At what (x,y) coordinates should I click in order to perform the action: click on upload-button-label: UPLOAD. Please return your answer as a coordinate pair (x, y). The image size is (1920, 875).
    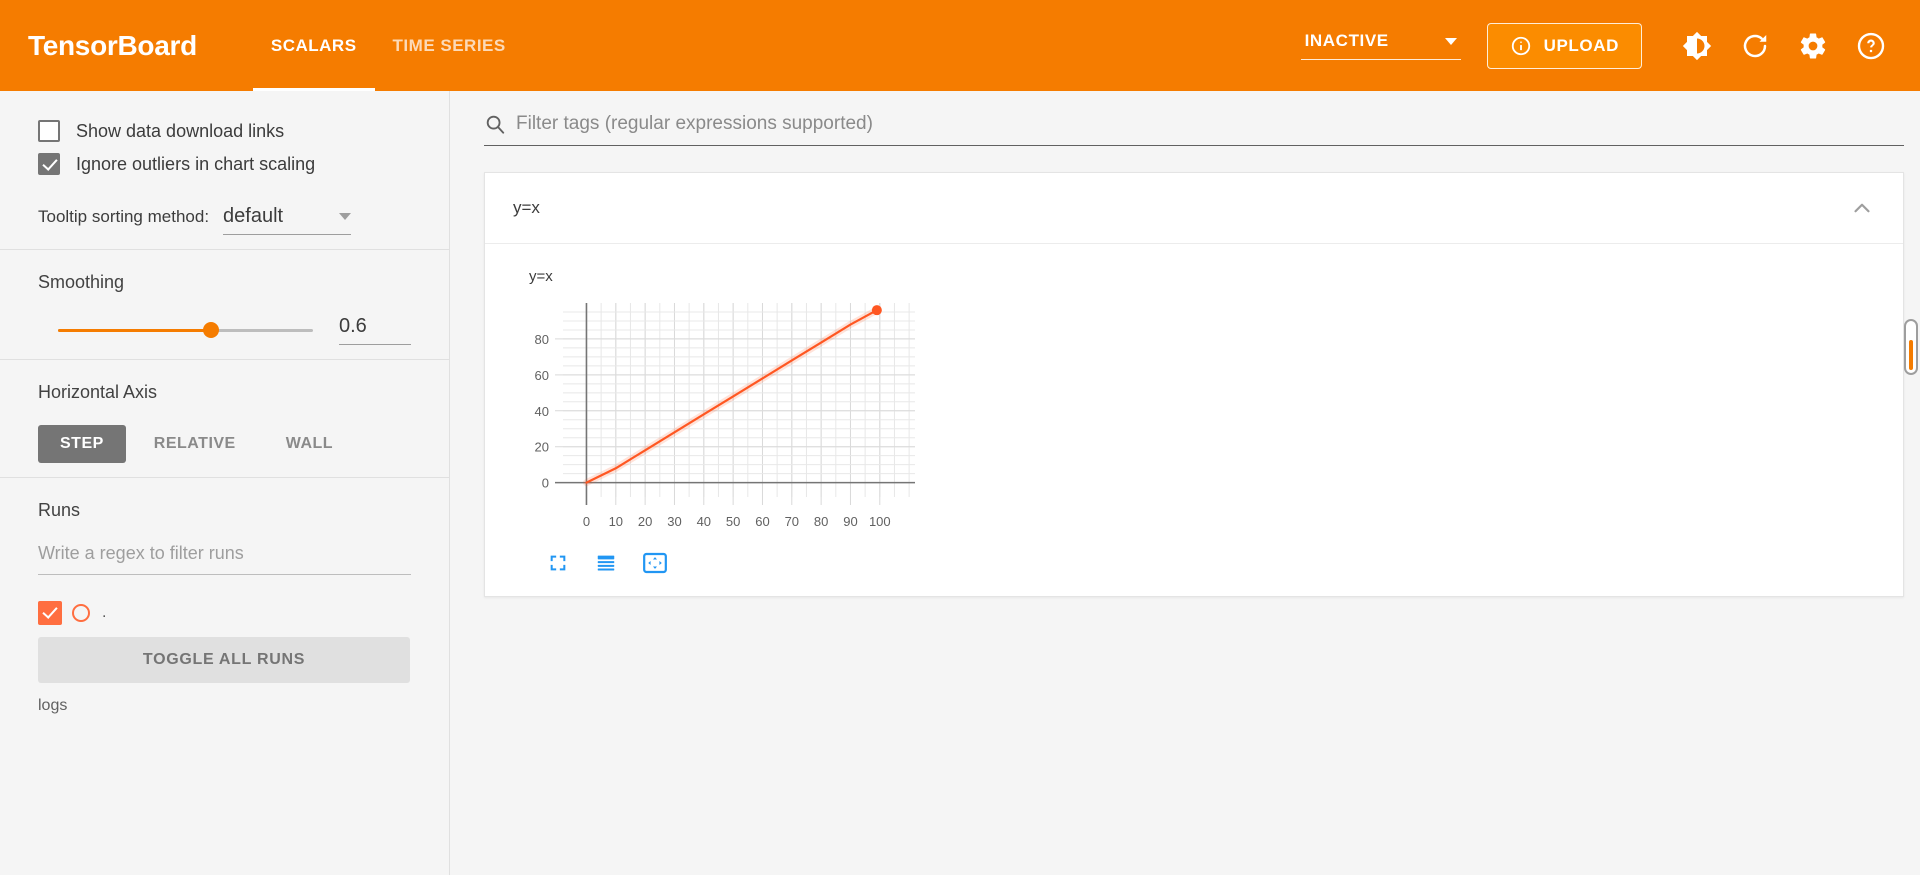
    Looking at the image, I should click on (1581, 45).